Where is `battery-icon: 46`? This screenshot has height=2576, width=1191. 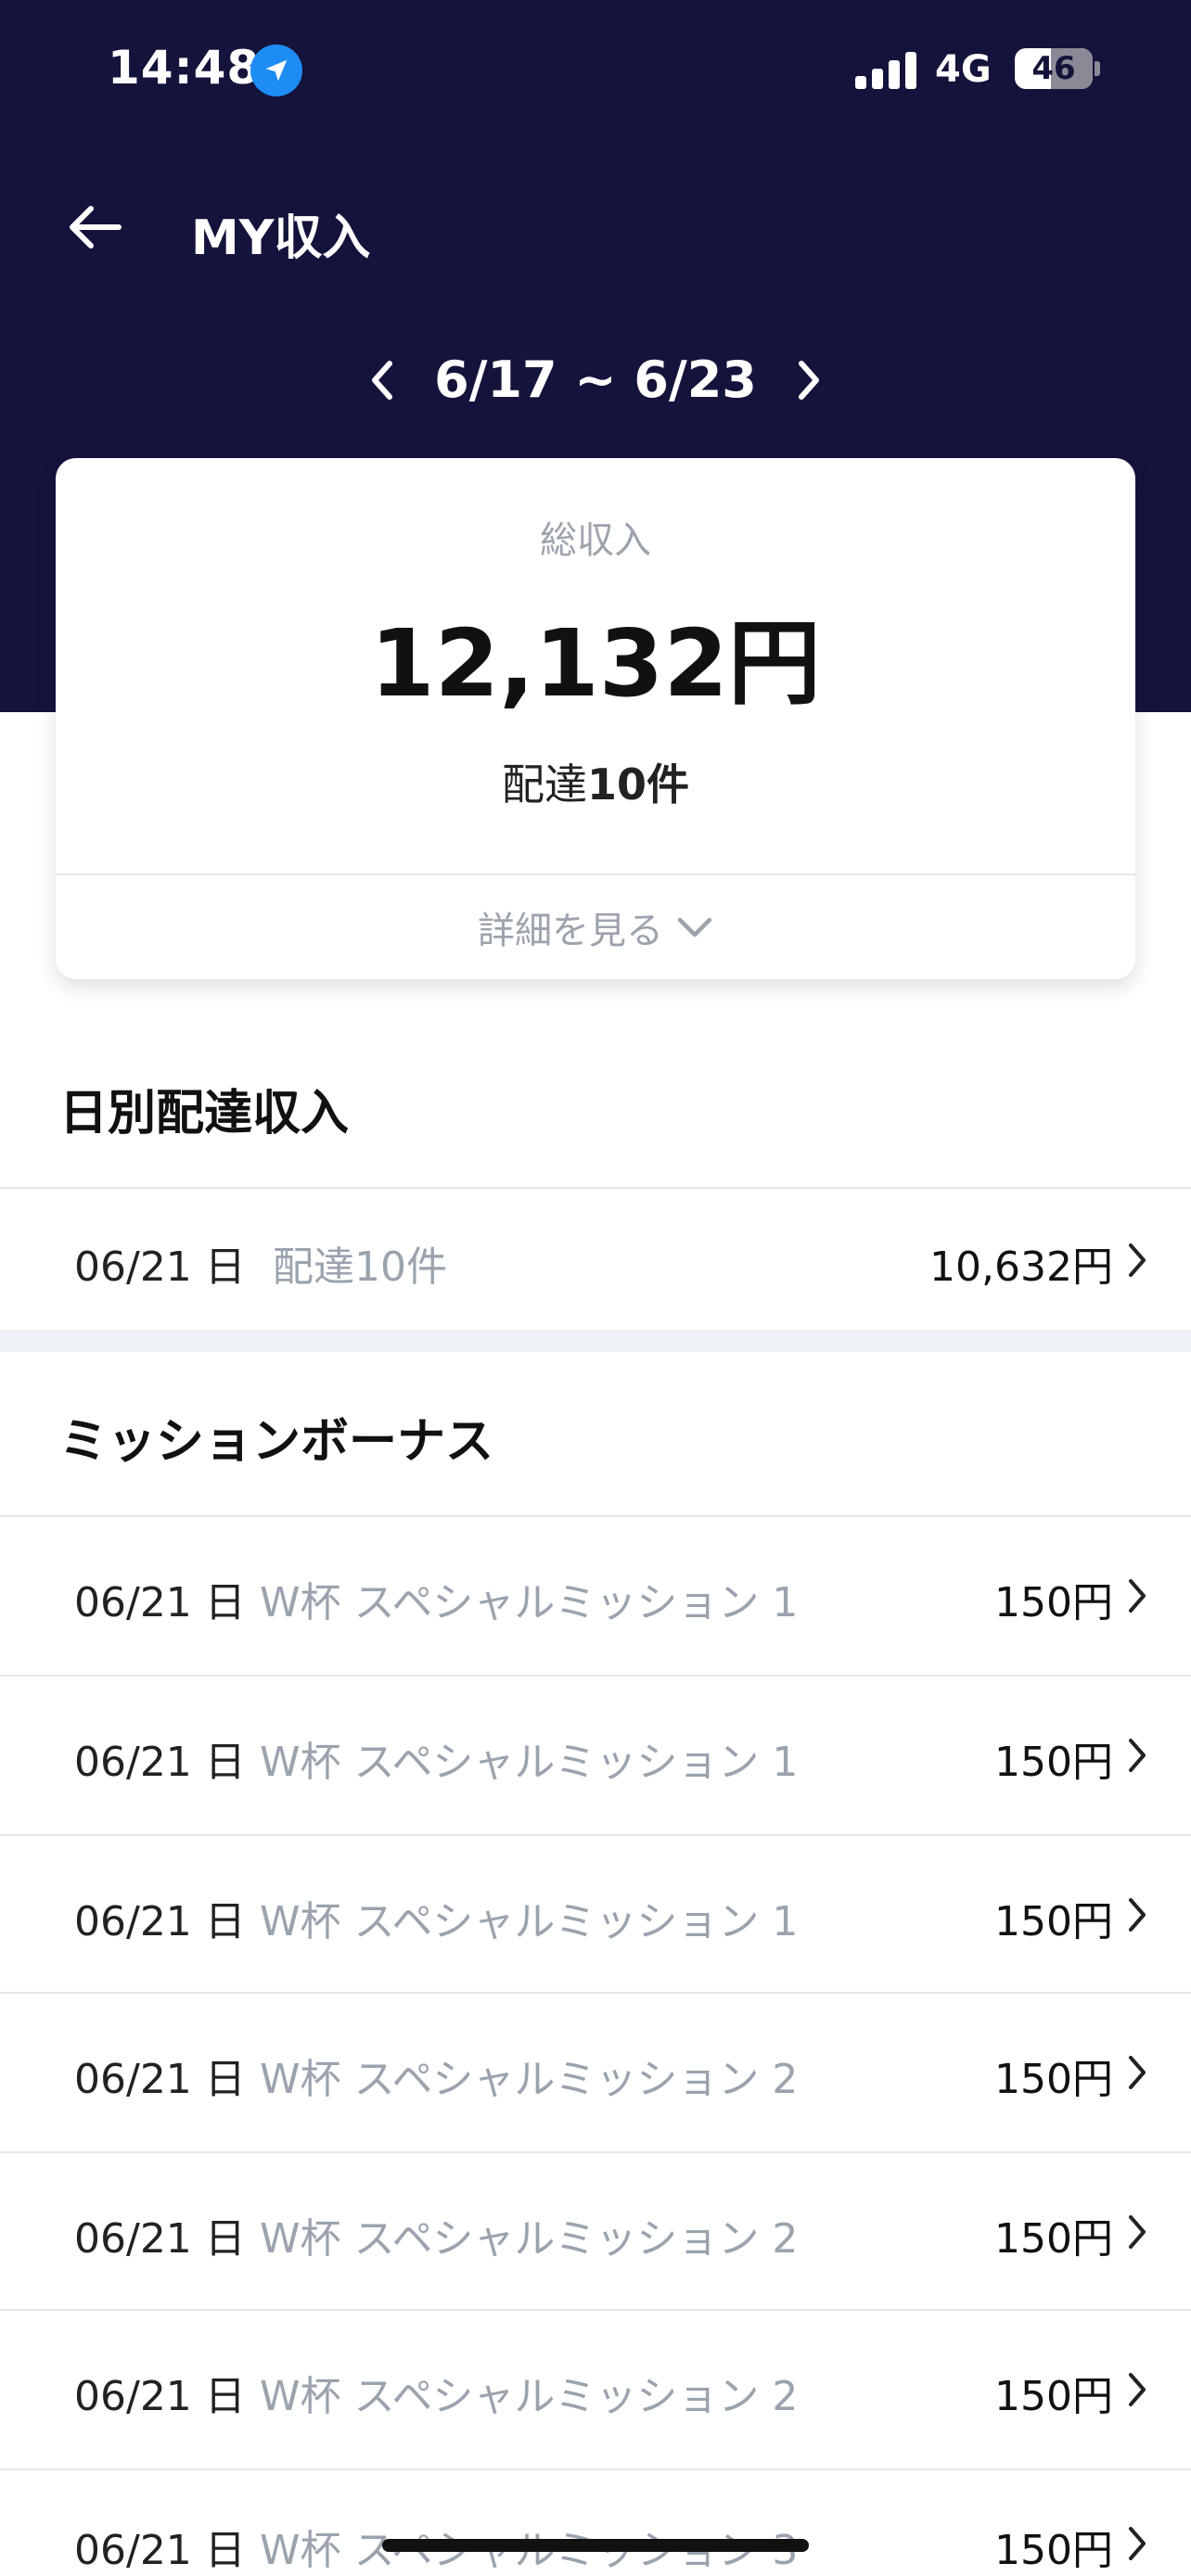
battery-icon: 46 is located at coordinates (1054, 68).